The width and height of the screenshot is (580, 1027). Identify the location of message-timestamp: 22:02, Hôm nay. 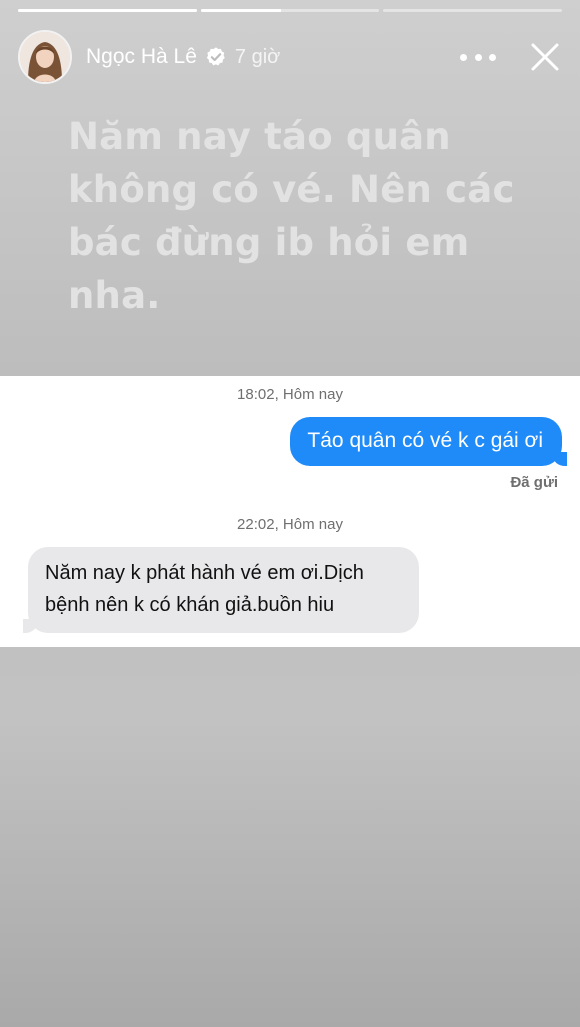
(290, 524).